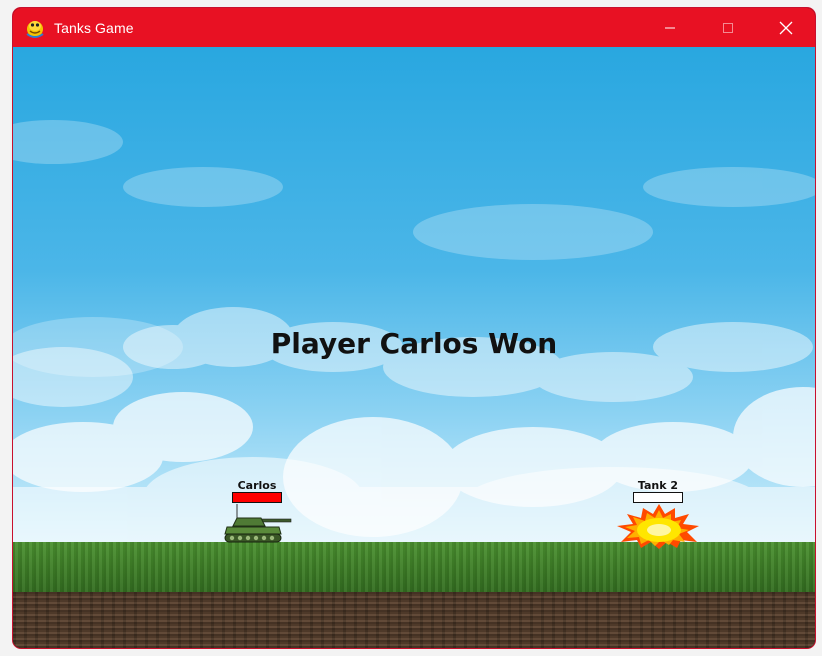 This screenshot has width=822, height=656. I want to click on close-icon, so click(786, 27).